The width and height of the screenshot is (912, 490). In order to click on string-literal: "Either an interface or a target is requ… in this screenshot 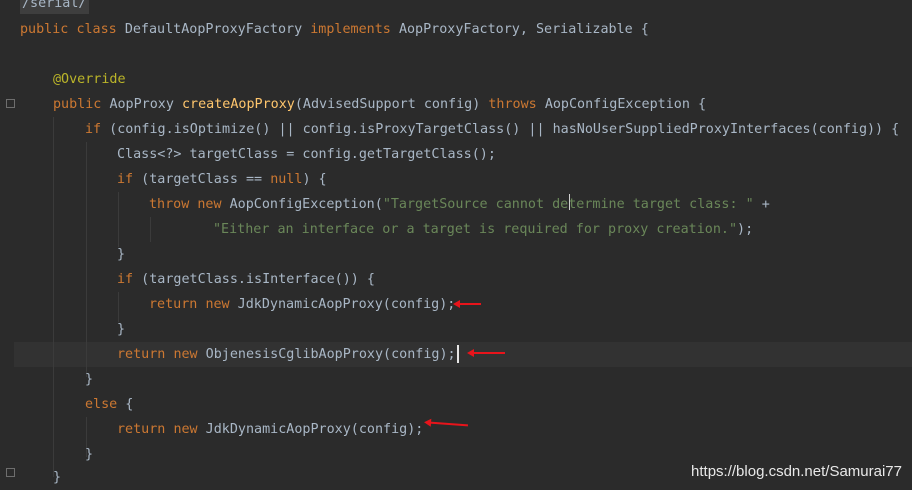, I will do `click(475, 229)`.